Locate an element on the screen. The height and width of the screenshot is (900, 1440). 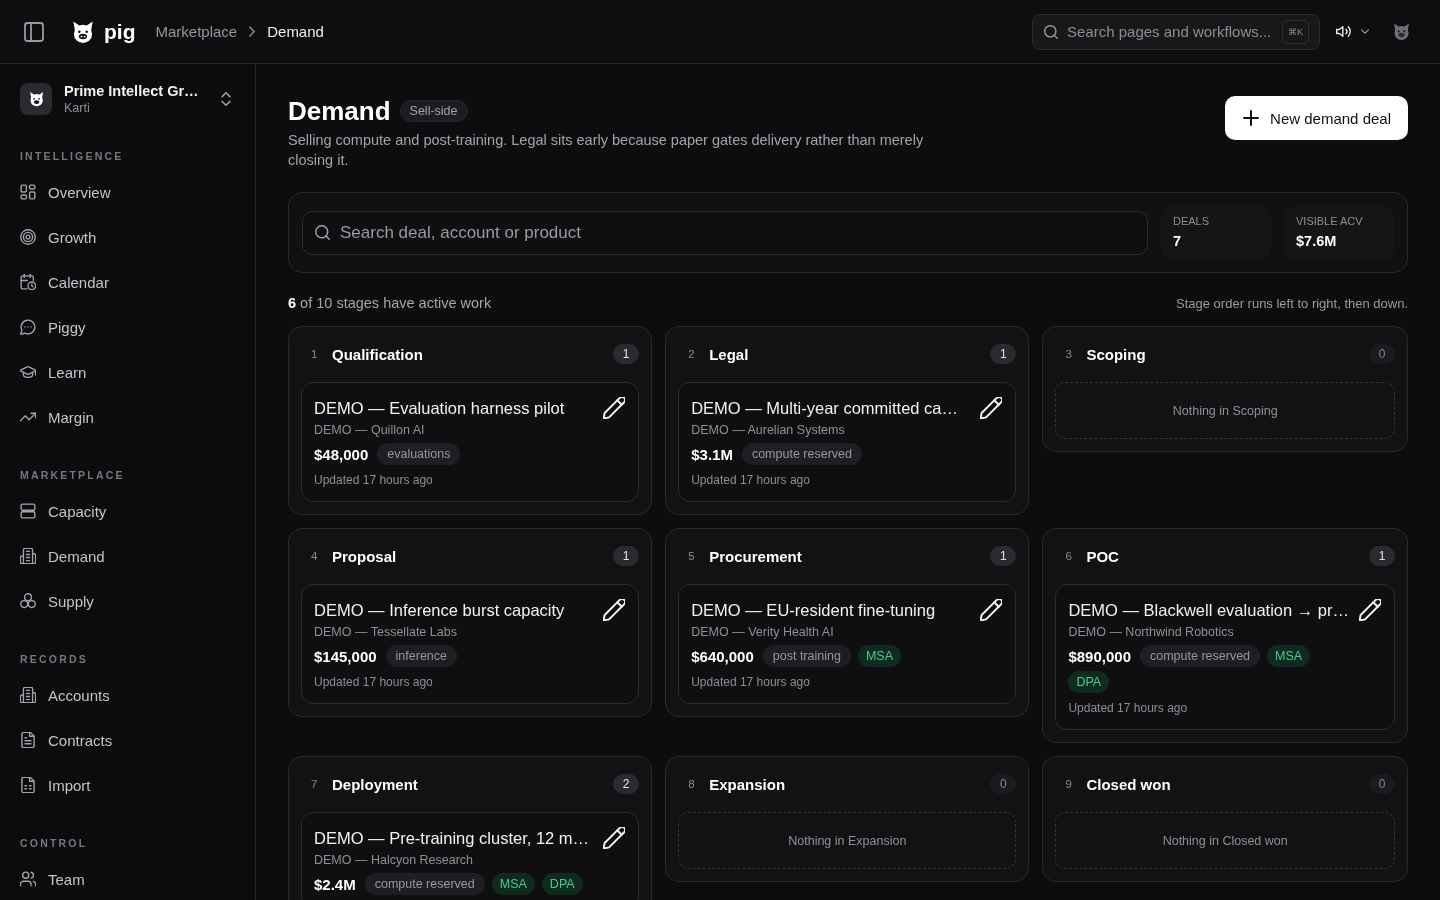
stage-number: 7 is located at coordinates (315, 784).